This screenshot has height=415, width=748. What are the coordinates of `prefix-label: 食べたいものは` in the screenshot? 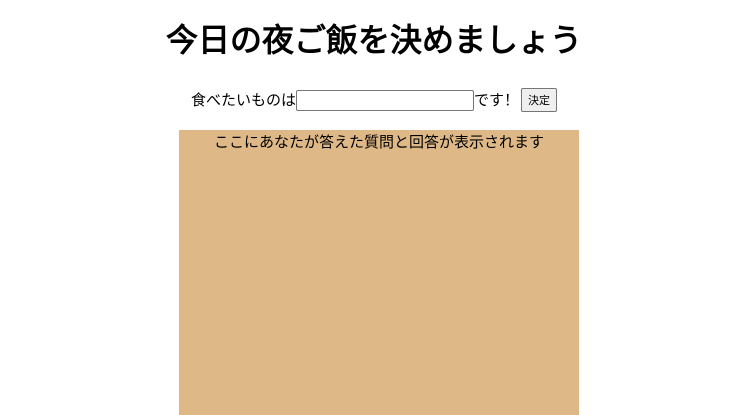 It's located at (243, 100).